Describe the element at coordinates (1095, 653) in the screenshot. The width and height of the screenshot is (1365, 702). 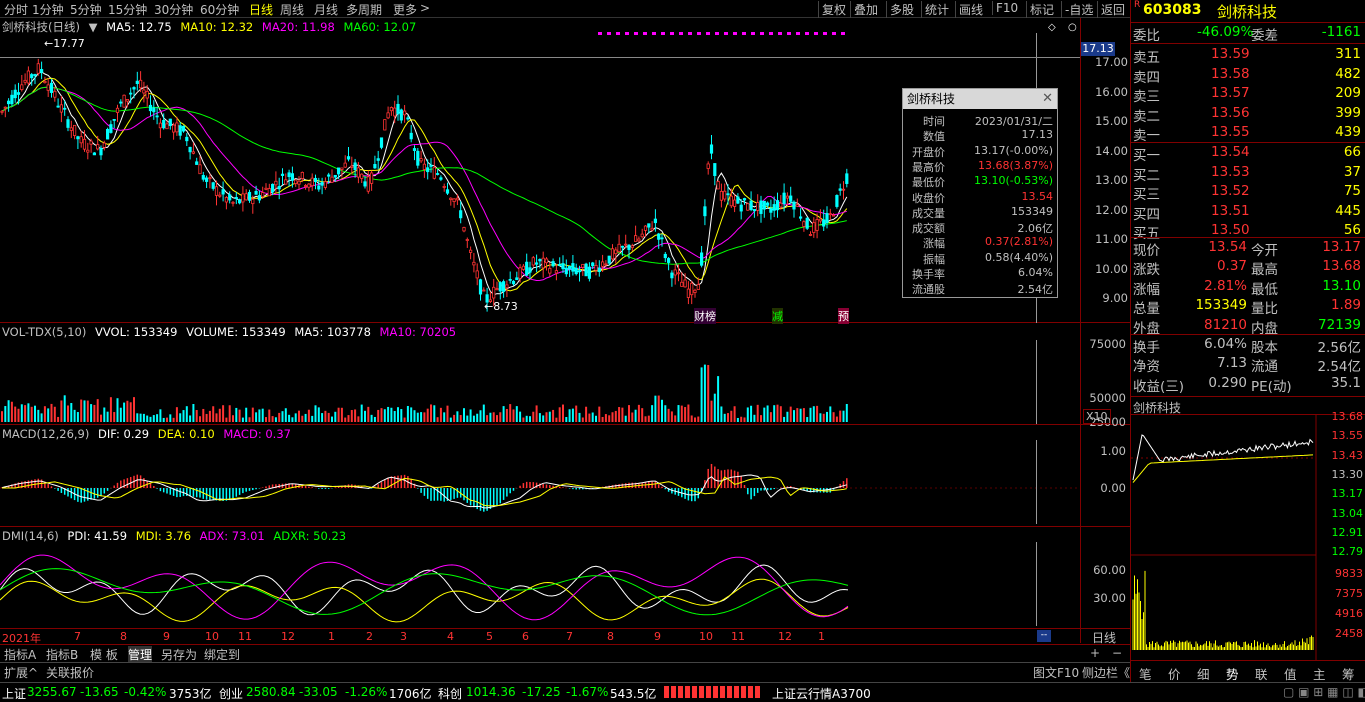
I see `plus-icon: +` at that location.